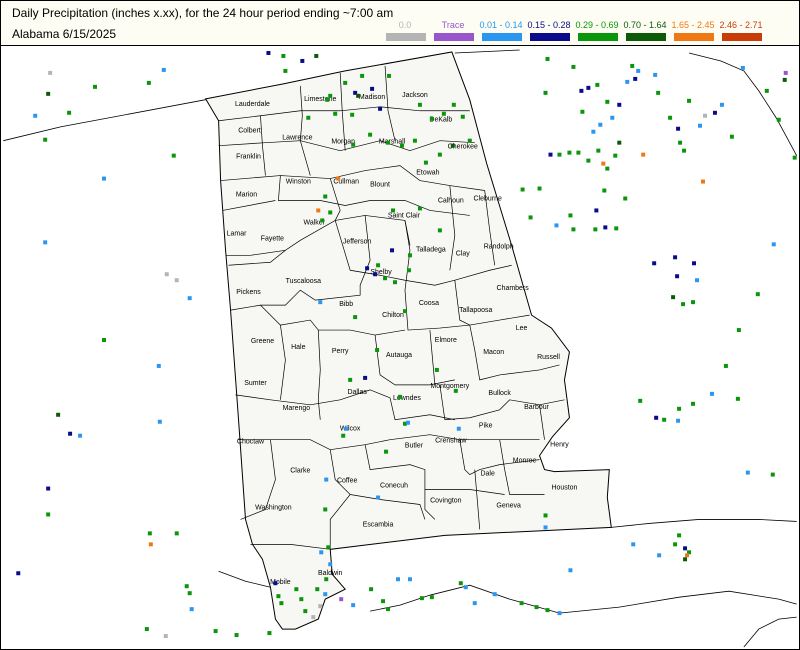 Image resolution: width=800 pixels, height=650 pixels. Describe the element at coordinates (488, 474) in the screenshot. I see `county-label: Dale` at that location.